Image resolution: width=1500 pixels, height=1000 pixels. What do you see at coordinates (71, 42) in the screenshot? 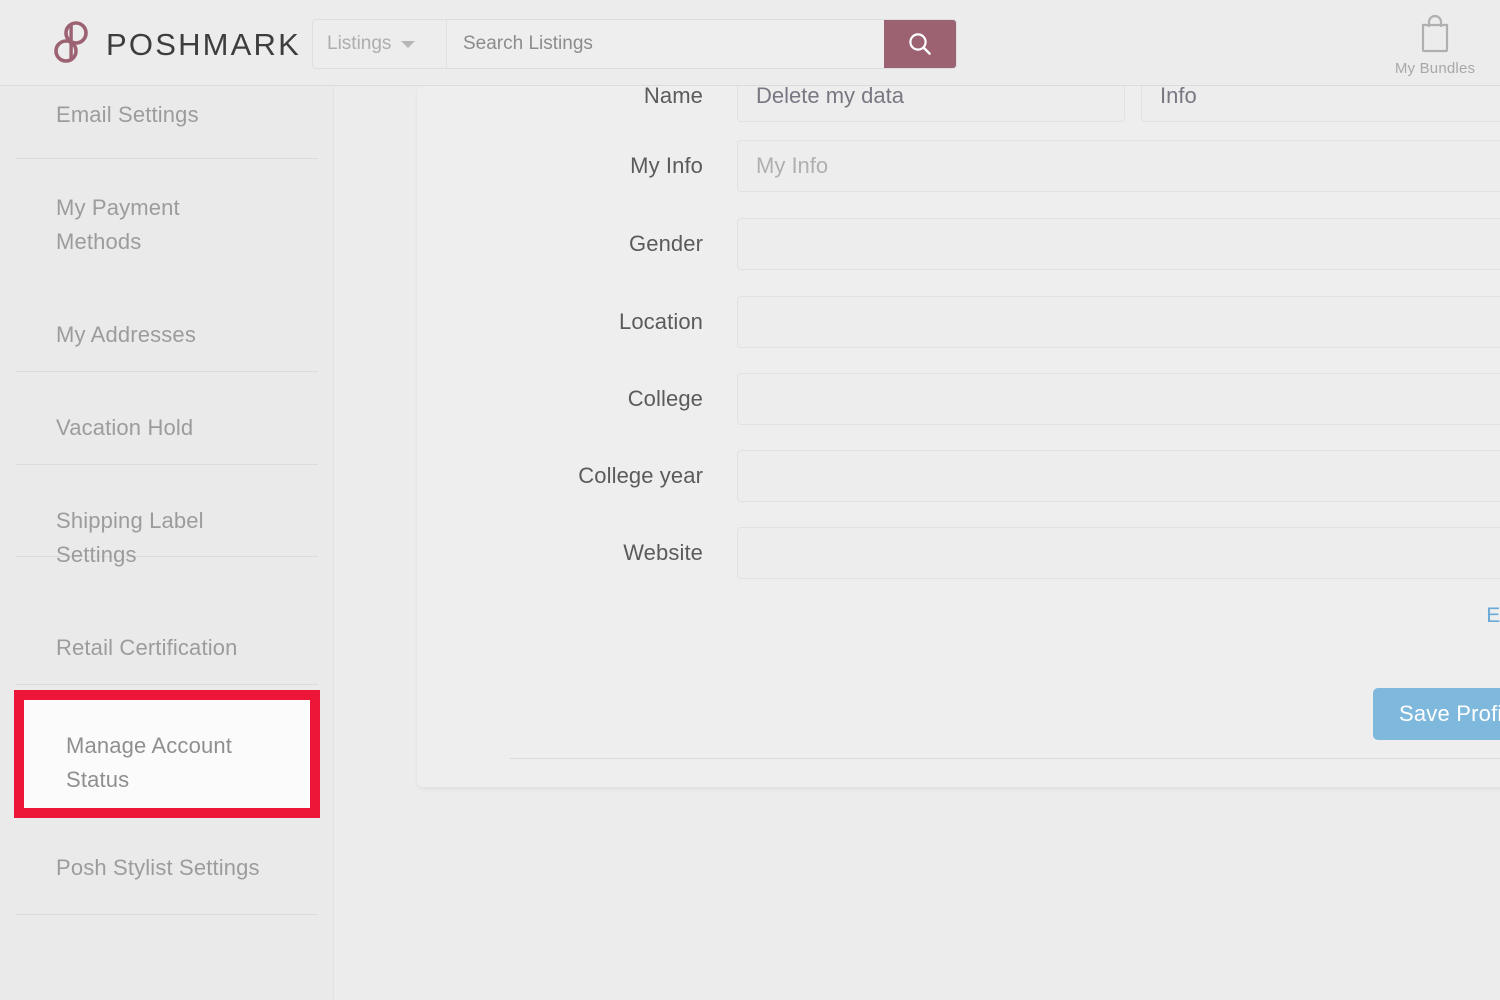
I see `poshmark-logo-icon` at bounding box center [71, 42].